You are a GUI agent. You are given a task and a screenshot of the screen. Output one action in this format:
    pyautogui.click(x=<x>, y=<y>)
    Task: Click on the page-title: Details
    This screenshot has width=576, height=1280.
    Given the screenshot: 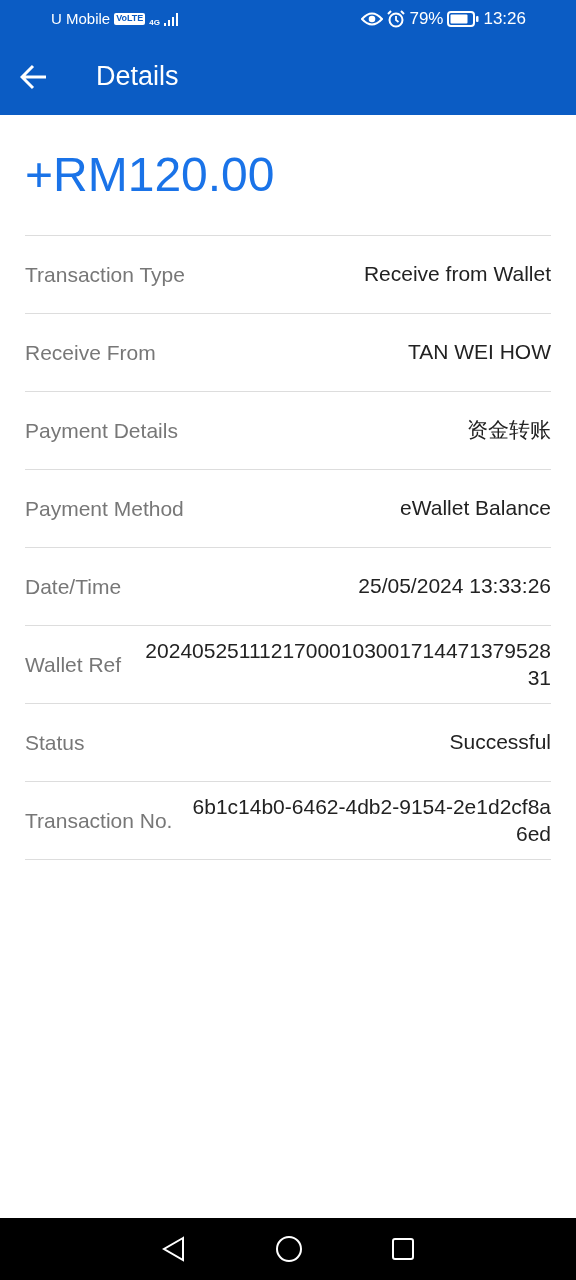 What is the action you would take?
    pyautogui.click(x=137, y=77)
    